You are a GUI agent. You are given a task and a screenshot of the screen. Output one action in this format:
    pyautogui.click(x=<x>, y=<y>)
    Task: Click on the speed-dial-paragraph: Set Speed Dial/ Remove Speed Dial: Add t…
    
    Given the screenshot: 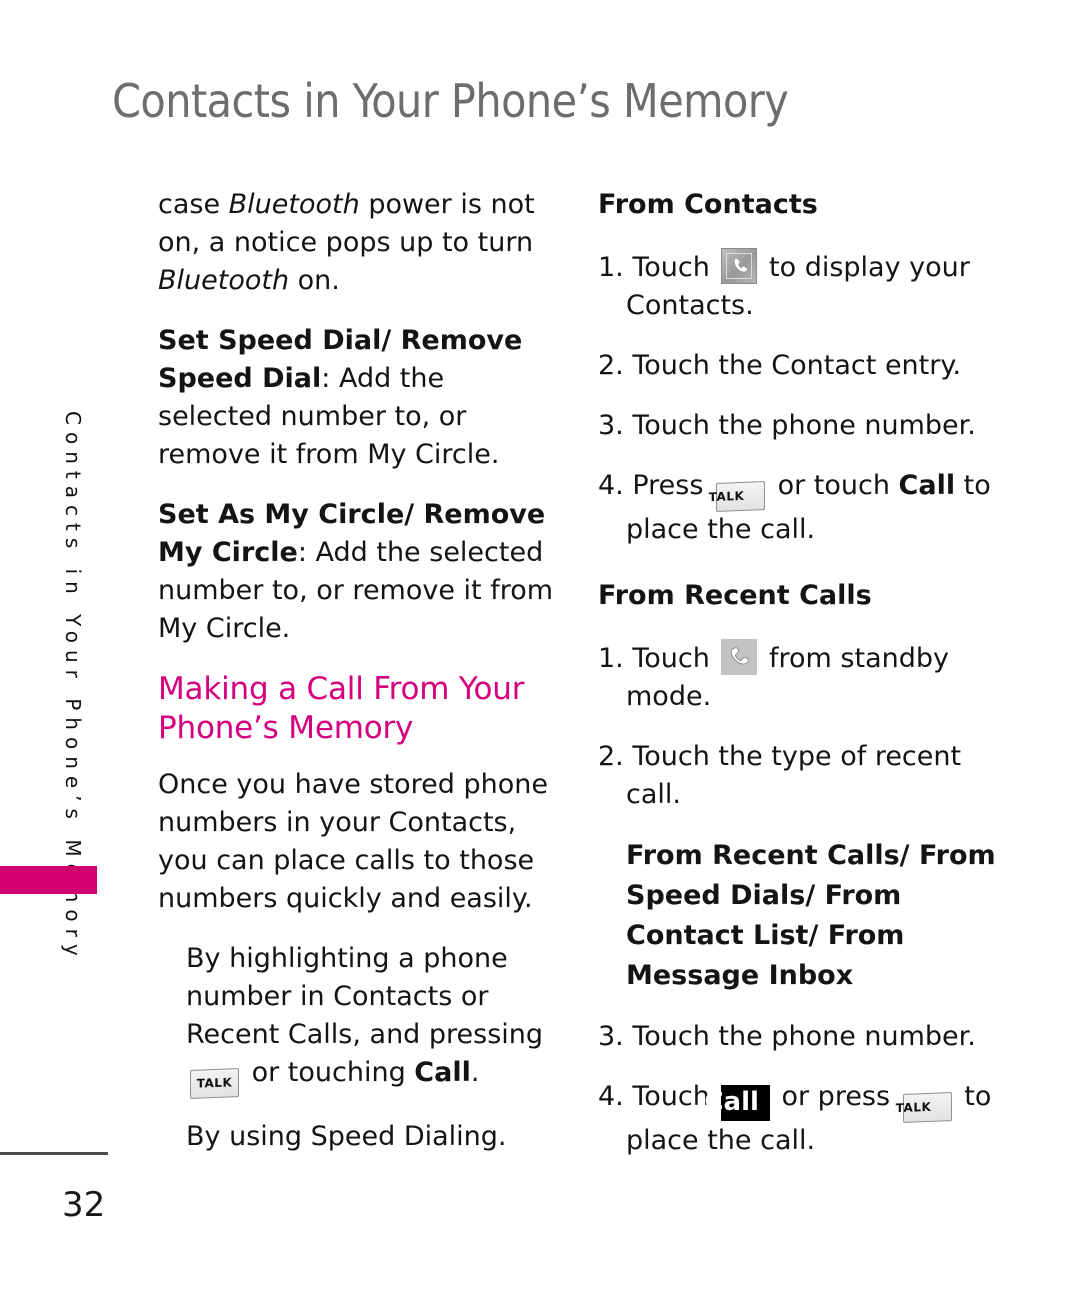 What is the action you would take?
    pyautogui.click(x=357, y=398)
    